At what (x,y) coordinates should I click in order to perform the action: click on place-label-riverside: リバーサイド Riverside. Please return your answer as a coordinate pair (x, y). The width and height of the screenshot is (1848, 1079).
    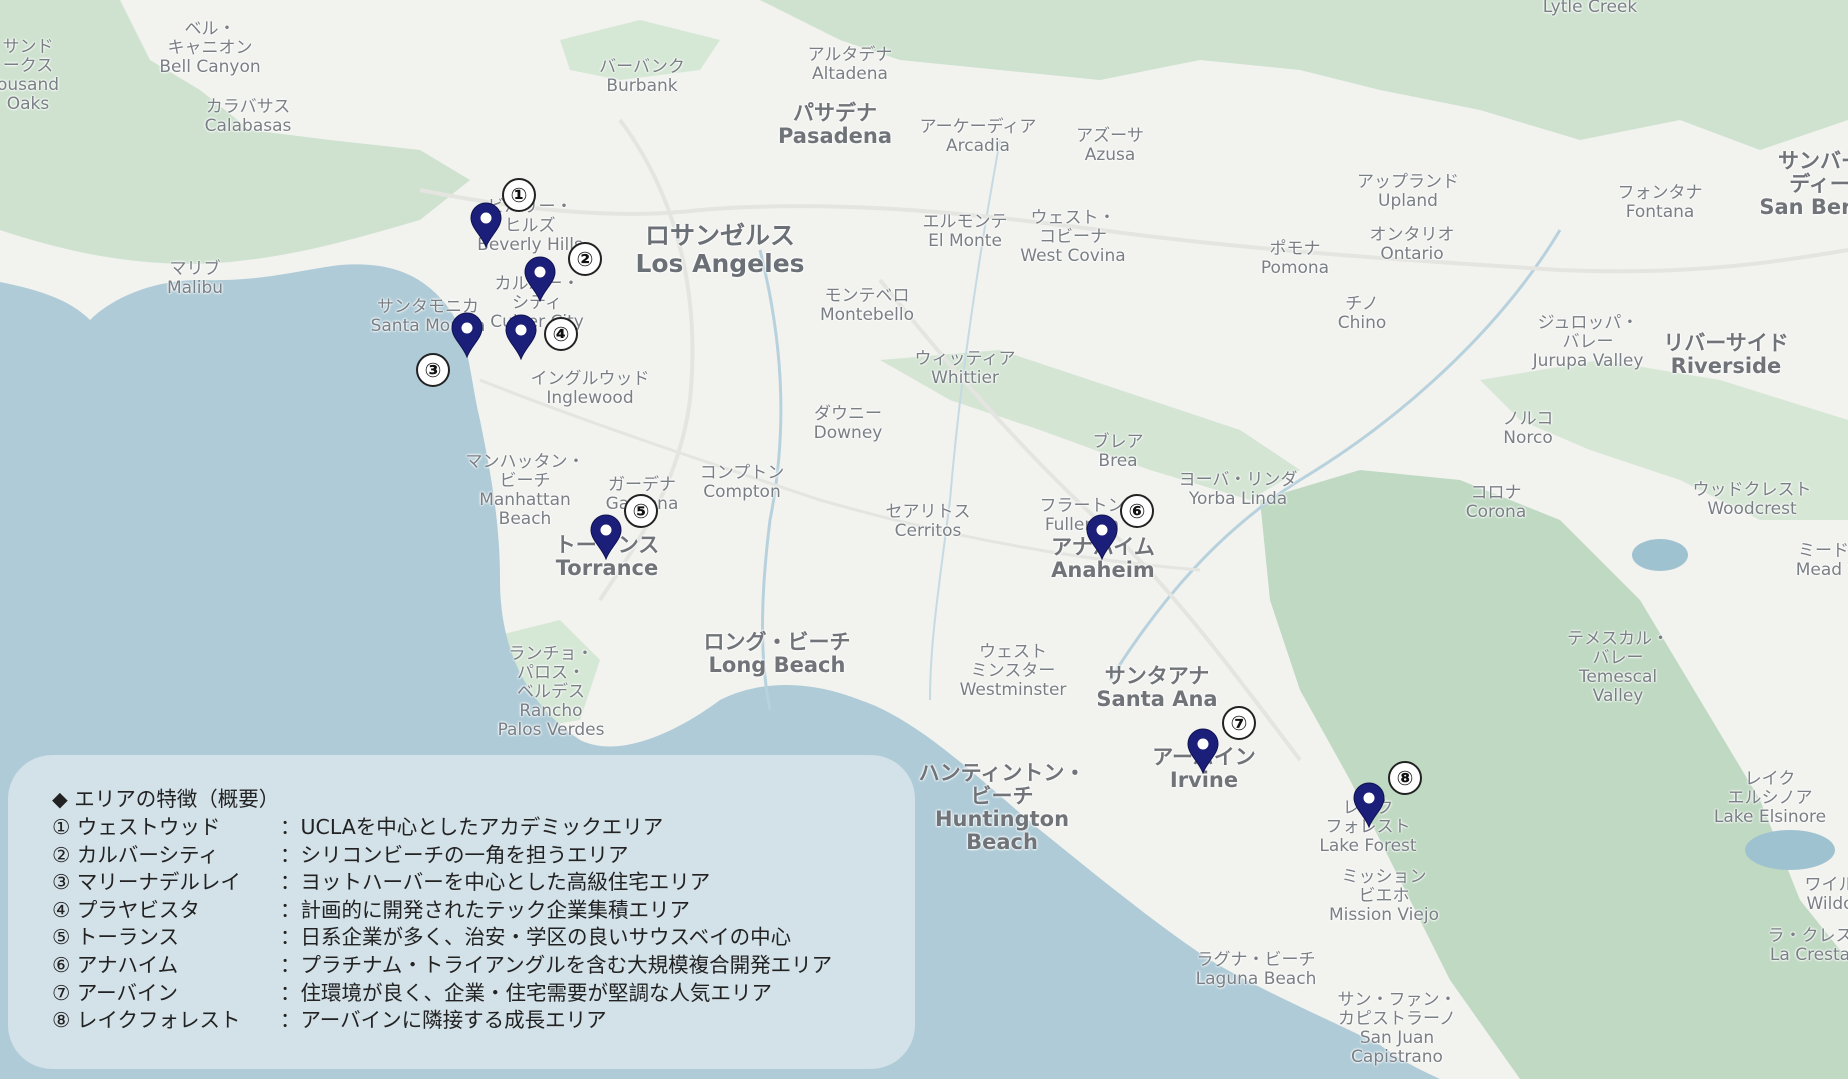
    Looking at the image, I should click on (1726, 355).